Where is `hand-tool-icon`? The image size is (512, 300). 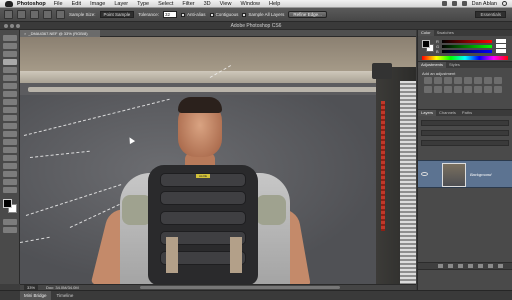
hand-tool-icon is located at coordinates (9, 182).